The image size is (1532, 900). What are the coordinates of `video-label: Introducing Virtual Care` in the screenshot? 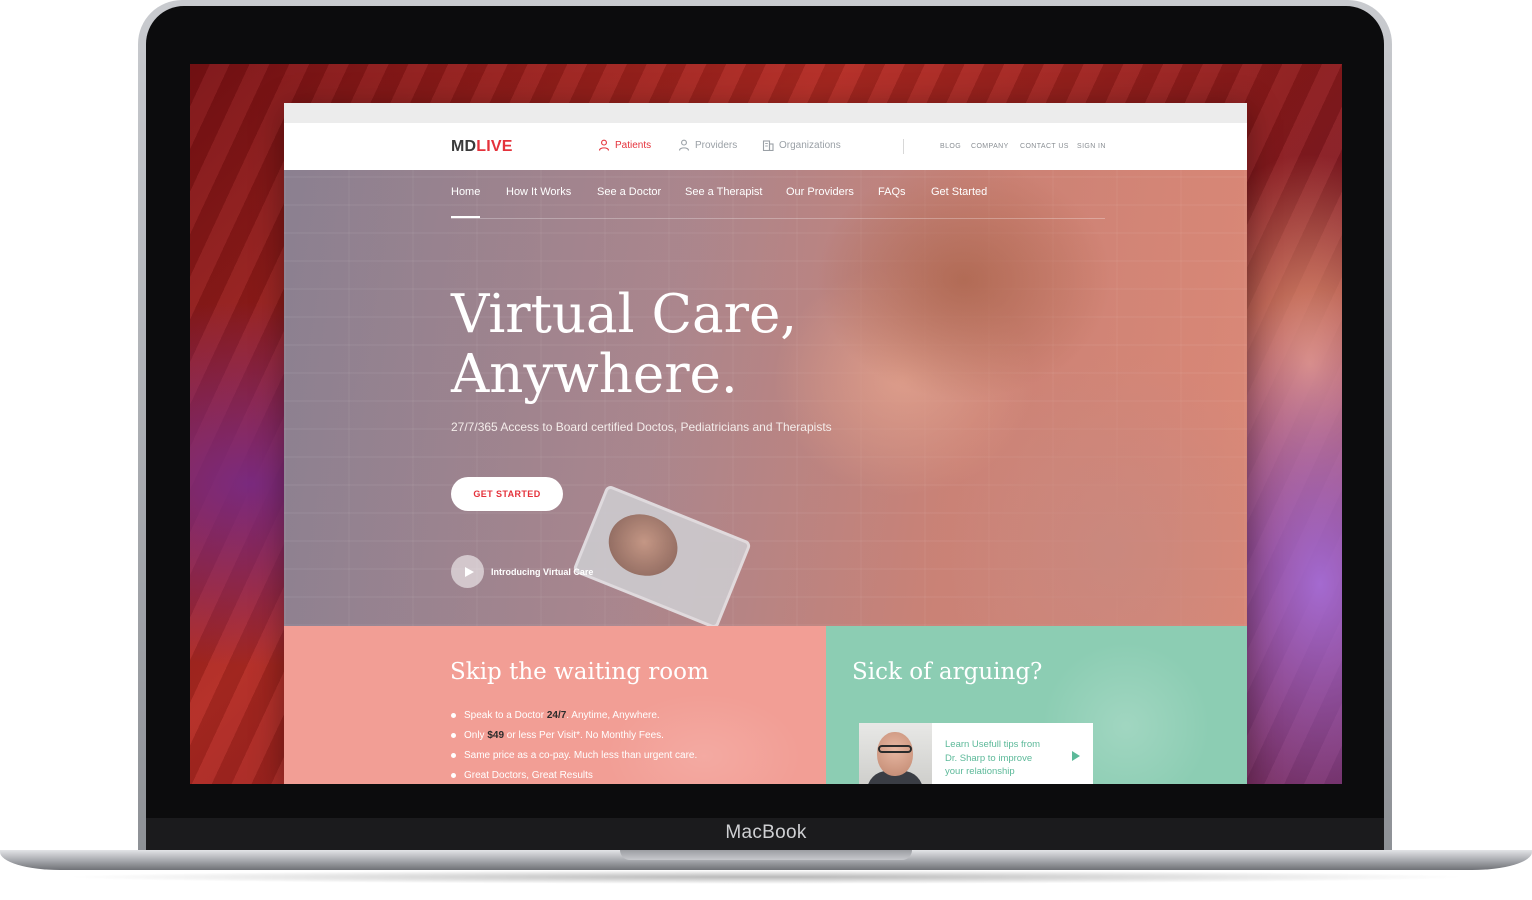 It's located at (542, 571).